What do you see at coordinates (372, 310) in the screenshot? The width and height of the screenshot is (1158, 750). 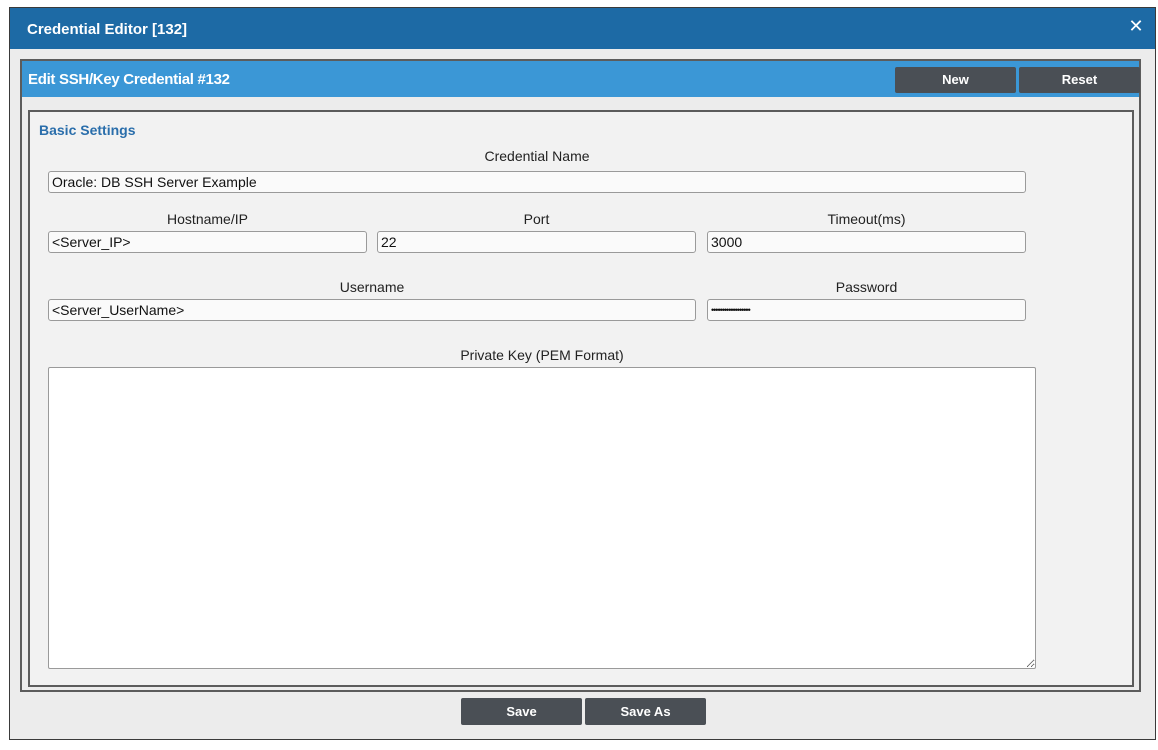 I see `username-field` at bounding box center [372, 310].